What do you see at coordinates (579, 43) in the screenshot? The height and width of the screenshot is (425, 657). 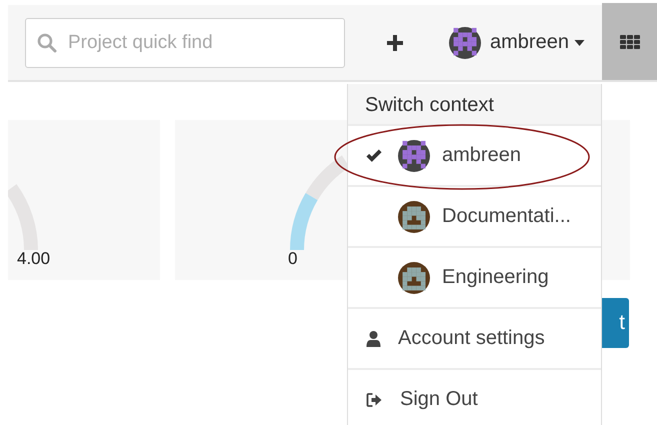 I see `caret-icon` at bounding box center [579, 43].